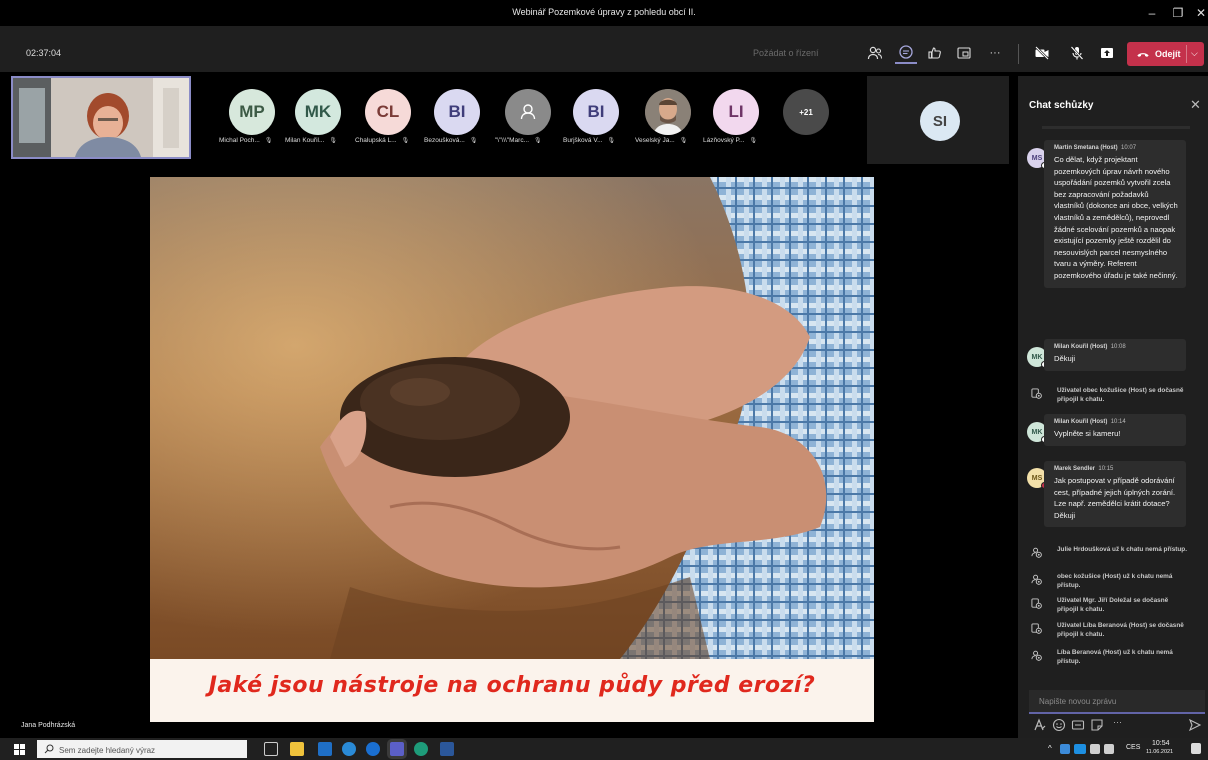 Image resolution: width=1208 pixels, height=760 pixels. I want to click on presenter-name: Jana Podhrázská, so click(48, 725).